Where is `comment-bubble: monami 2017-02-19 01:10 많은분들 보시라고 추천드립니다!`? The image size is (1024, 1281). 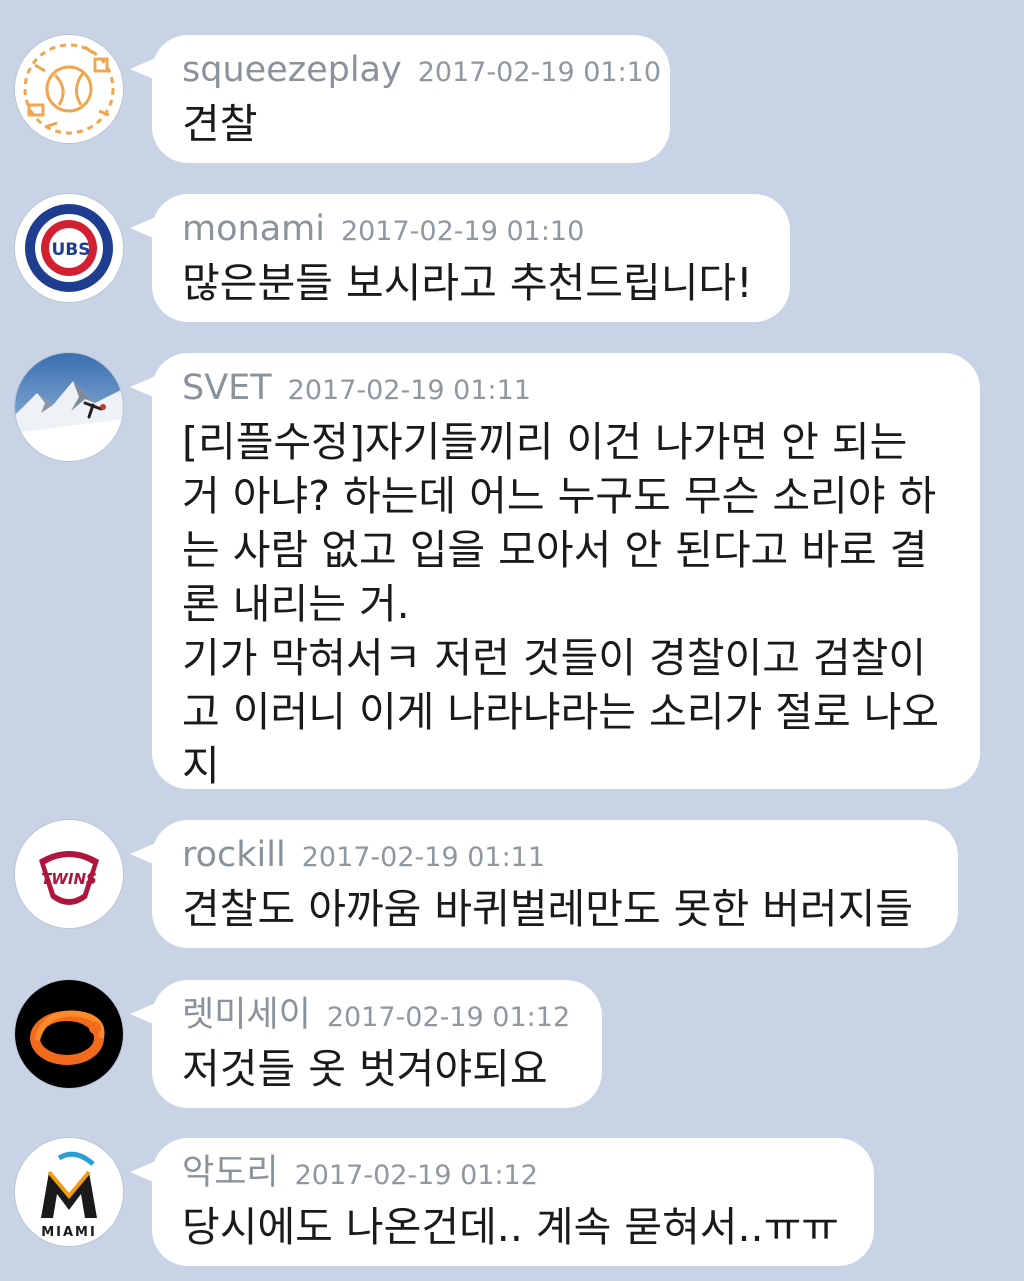 comment-bubble: monami 2017-02-19 01:10 많은분들 보시라고 추천드립니다! is located at coordinates (460, 258).